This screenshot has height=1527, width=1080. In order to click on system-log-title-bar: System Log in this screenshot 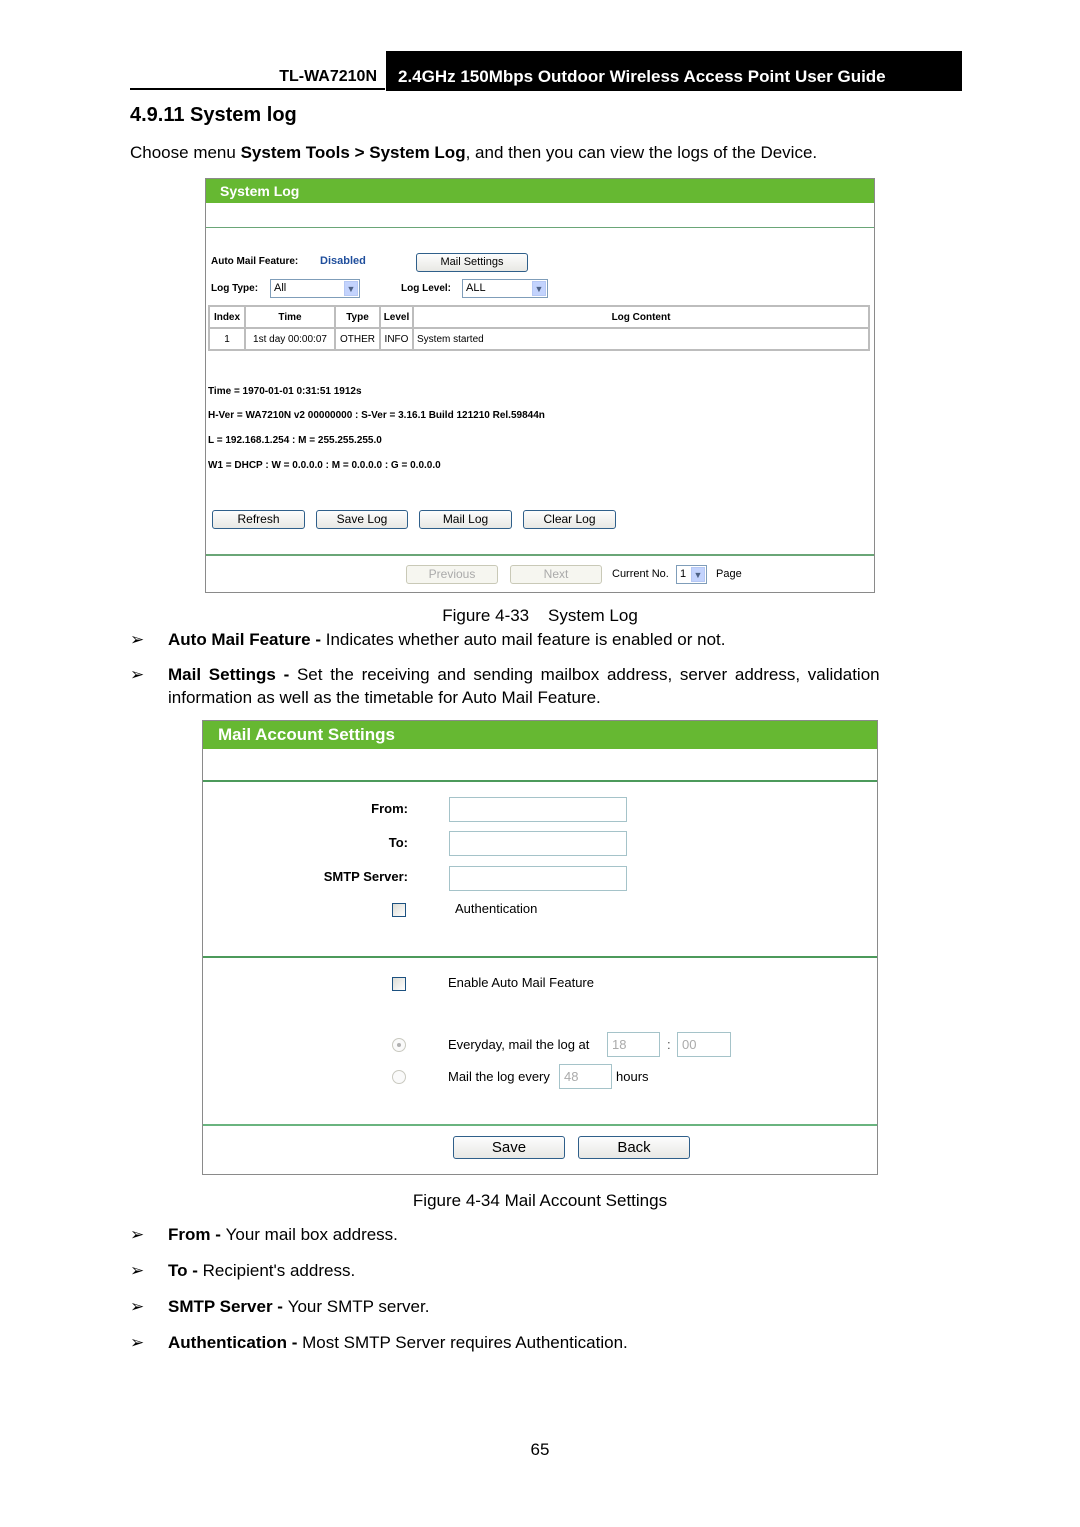, I will do `click(540, 191)`.